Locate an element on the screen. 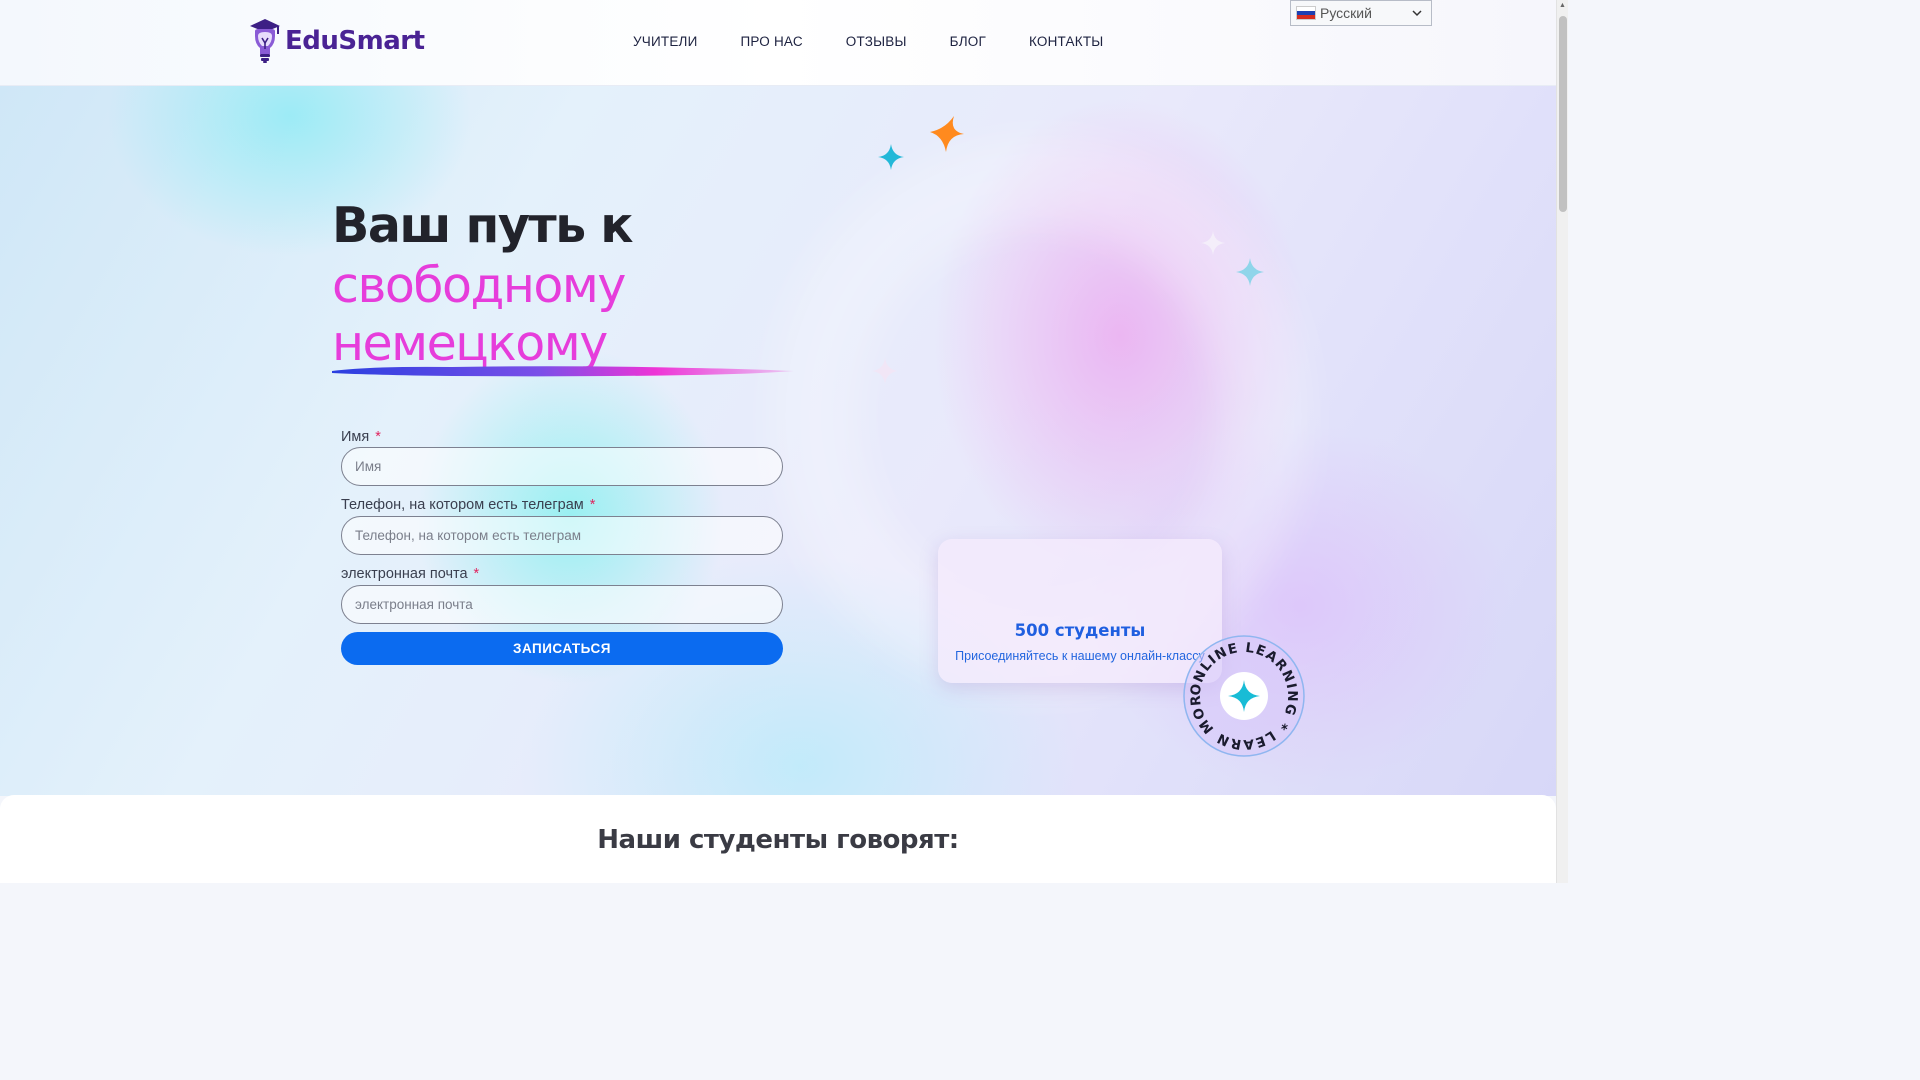 The height and width of the screenshot is (1080, 1920). logo: EduSmart is located at coordinates (337, 41).